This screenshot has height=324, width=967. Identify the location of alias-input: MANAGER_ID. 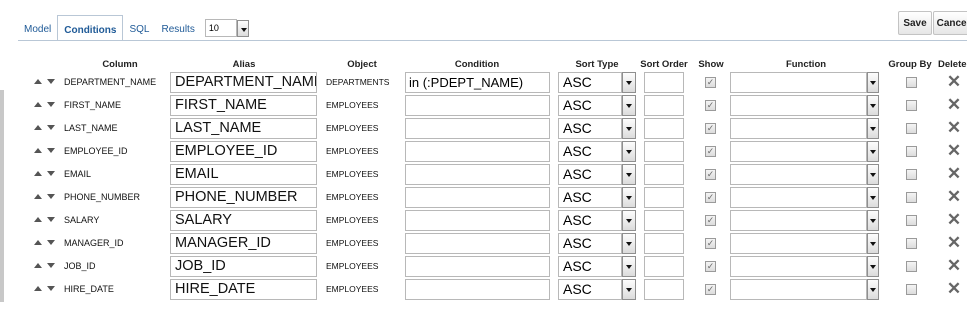
(243, 243).